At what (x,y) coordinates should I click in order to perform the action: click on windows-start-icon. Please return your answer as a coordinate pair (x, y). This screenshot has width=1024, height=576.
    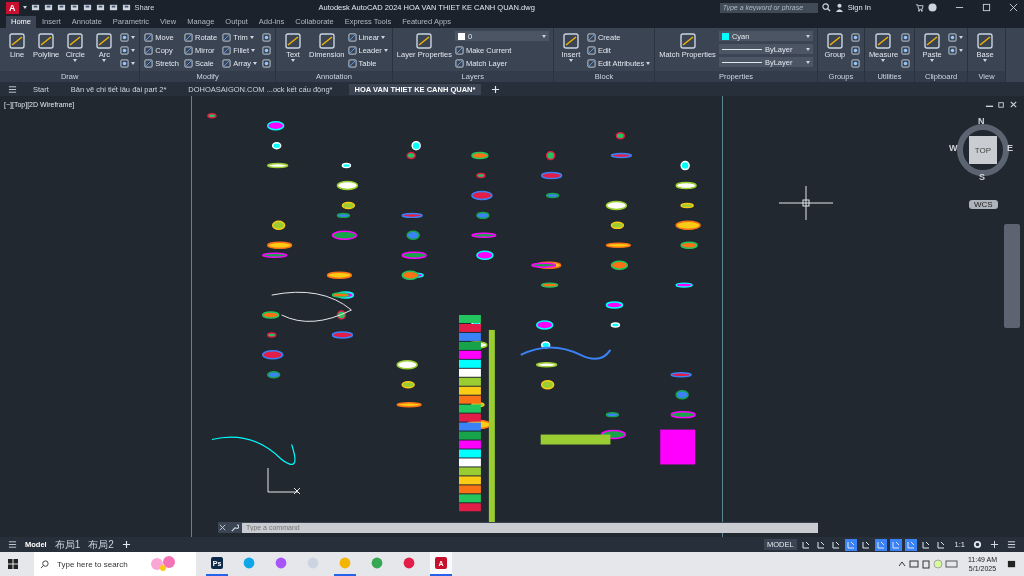
    Looking at the image, I should click on (13, 564).